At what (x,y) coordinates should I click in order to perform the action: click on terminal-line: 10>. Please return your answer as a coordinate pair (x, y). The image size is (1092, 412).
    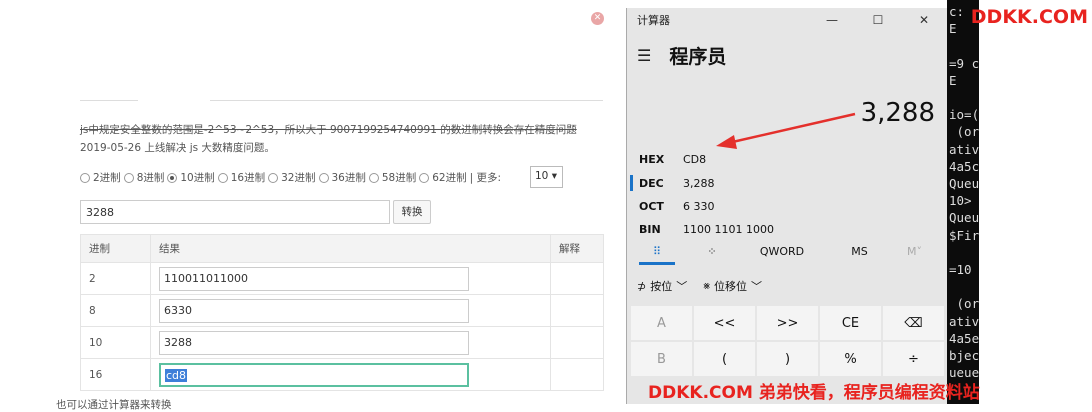
    Looking at the image, I should click on (960, 201).